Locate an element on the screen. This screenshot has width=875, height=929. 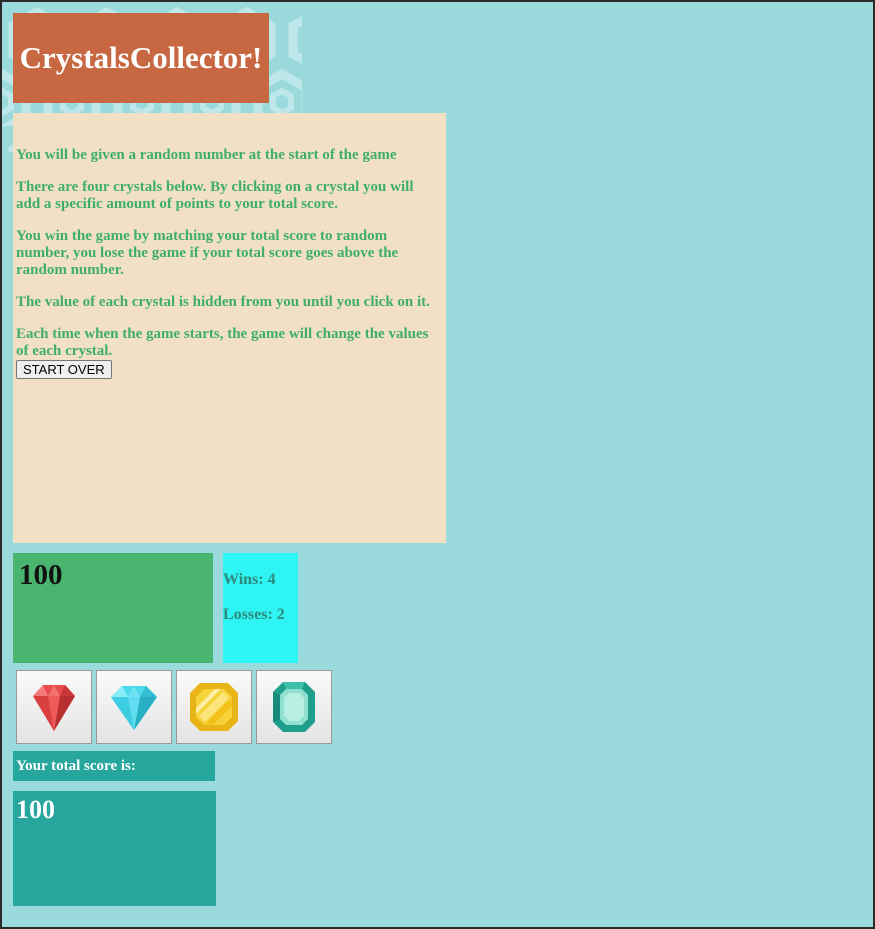
wins-losses-box: Wins: 4 Losses: 2 is located at coordinates (260, 608).